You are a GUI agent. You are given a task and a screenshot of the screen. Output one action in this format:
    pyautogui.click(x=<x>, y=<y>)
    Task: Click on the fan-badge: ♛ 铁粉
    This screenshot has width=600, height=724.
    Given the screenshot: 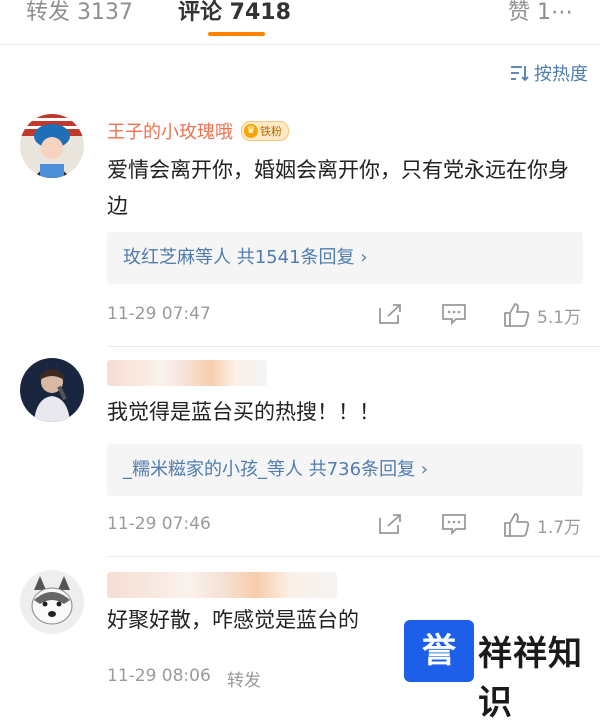 What is the action you would take?
    pyautogui.click(x=265, y=131)
    